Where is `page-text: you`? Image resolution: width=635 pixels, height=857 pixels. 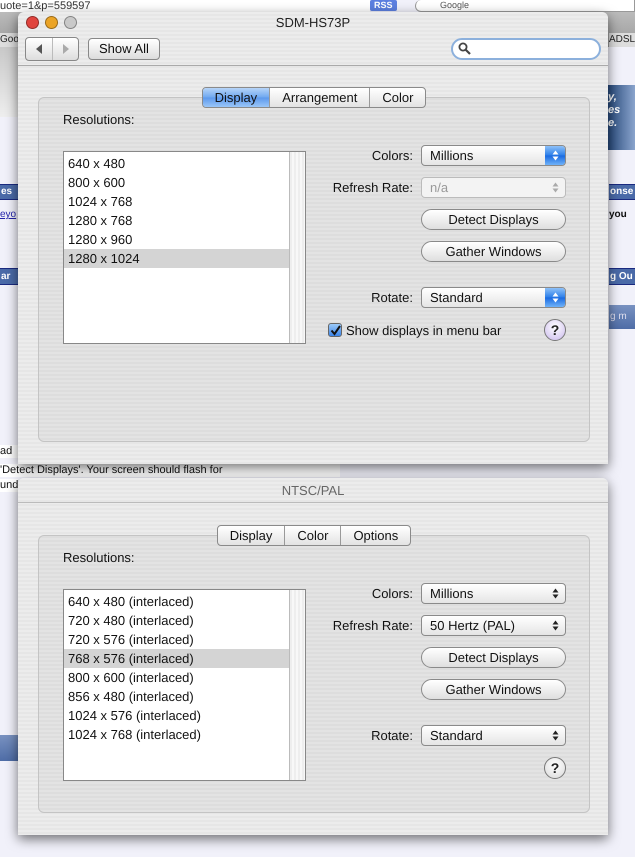 page-text: you is located at coordinates (618, 215).